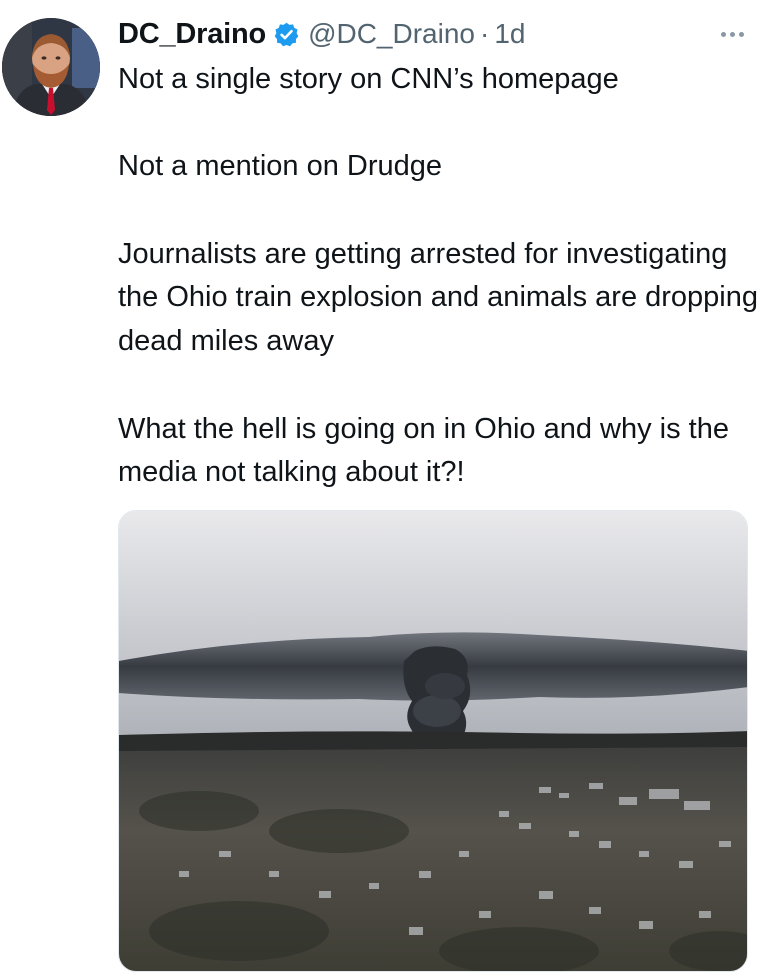 The image size is (764, 977). Describe the element at coordinates (732, 34) in the screenshot. I see `more-options-icon` at that location.